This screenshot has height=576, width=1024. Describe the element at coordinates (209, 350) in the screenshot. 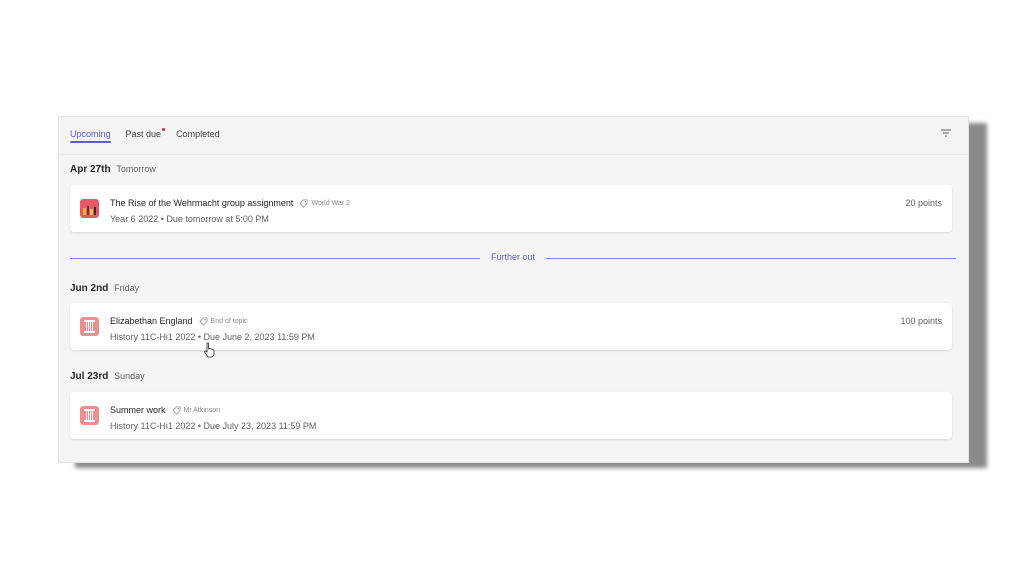

I see `hand-cursor-icon` at that location.